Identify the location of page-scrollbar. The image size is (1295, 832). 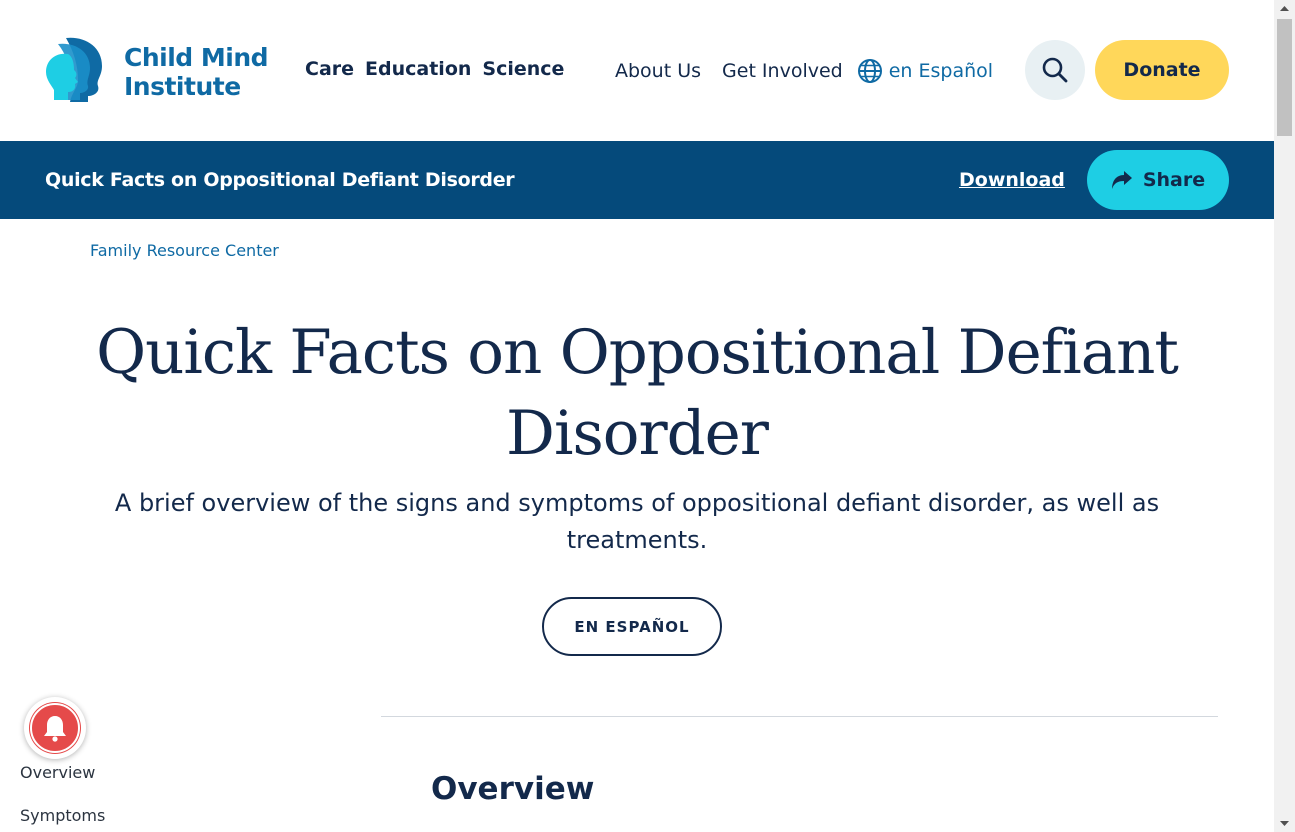
(1284, 416).